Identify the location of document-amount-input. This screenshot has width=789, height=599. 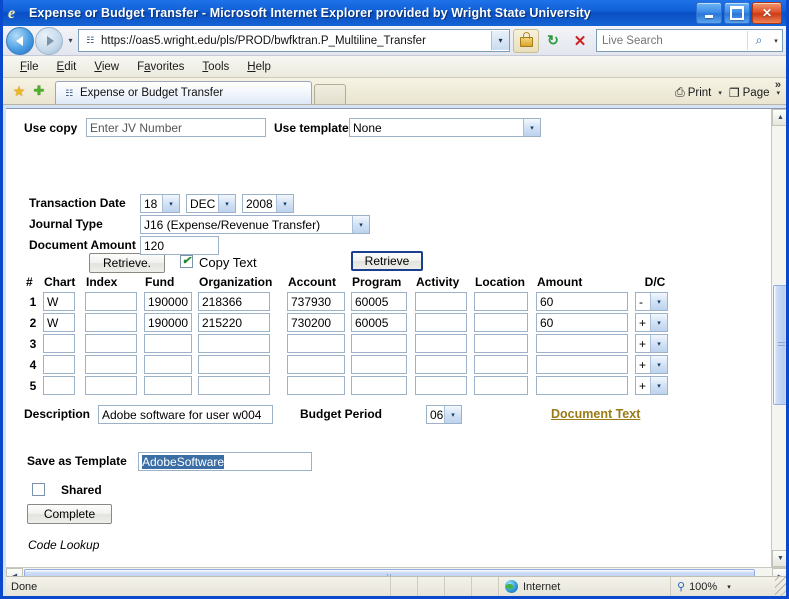
(179, 245).